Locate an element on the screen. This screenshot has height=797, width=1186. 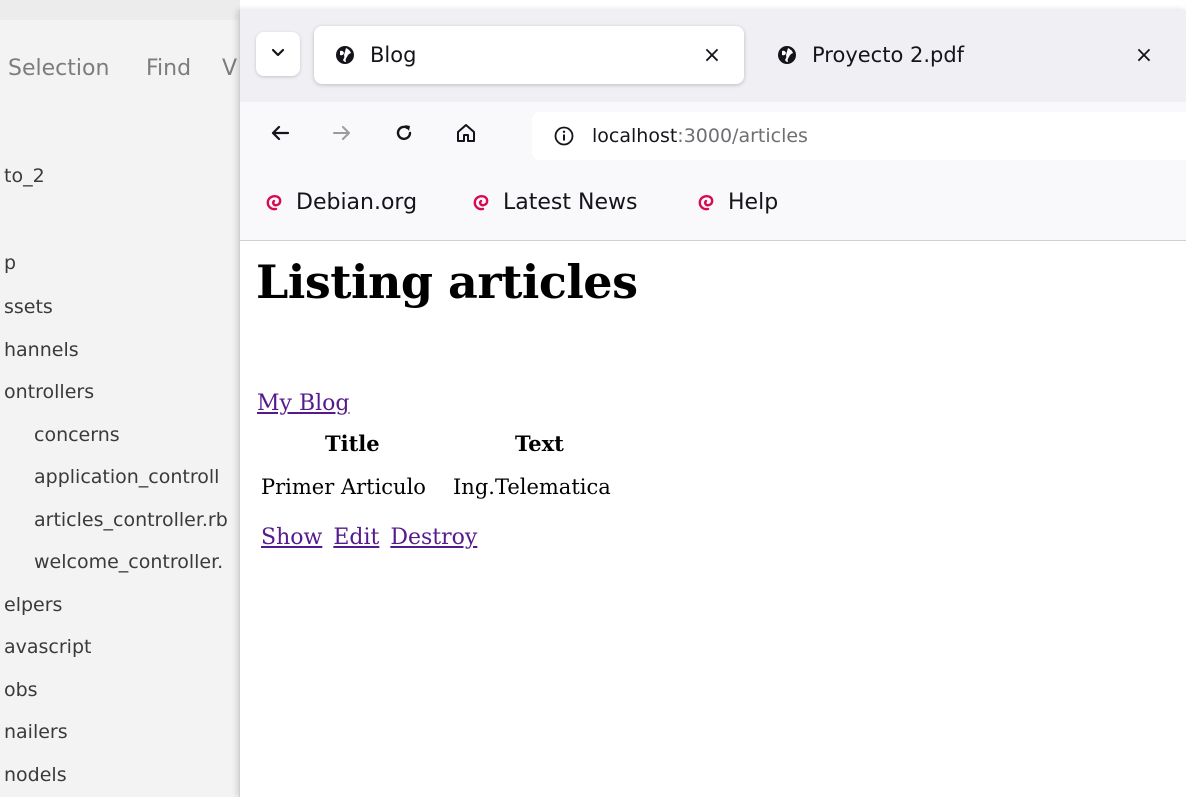
my-blog-link: My Blog is located at coordinates (303, 403).